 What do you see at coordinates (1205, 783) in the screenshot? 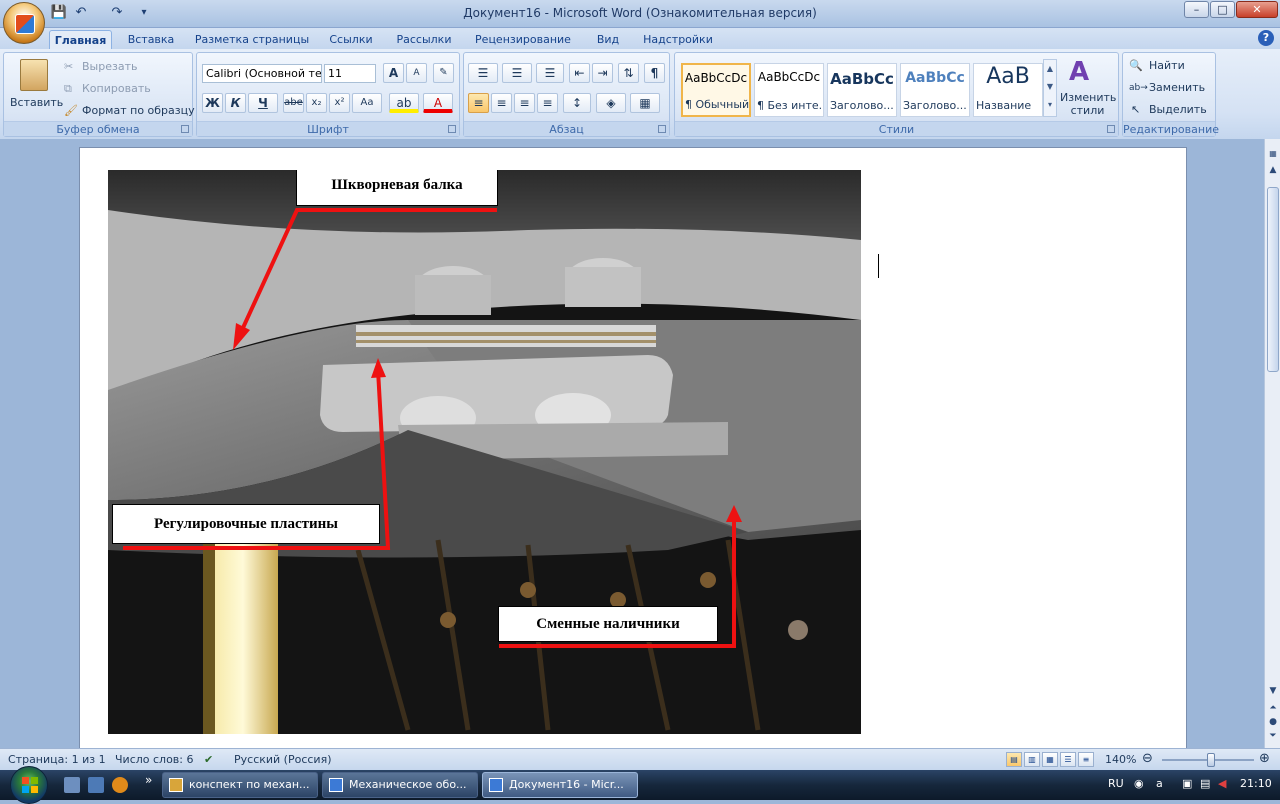
I see `safely-remove-tray-icon: ▤` at bounding box center [1205, 783].